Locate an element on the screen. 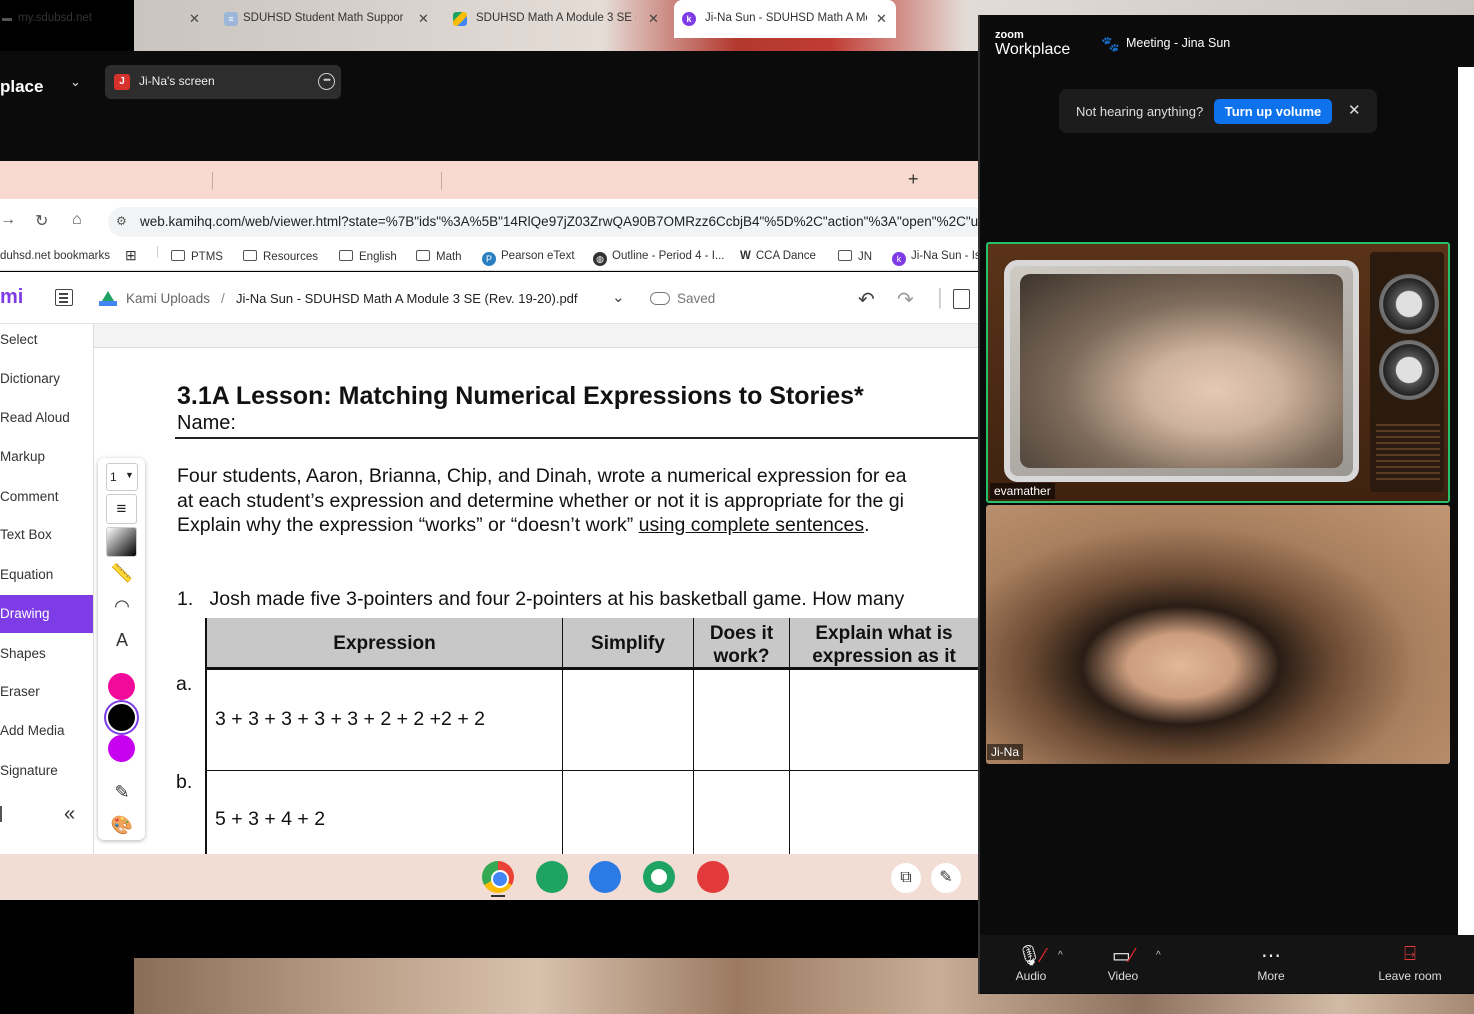 This screenshot has width=1474, height=1014. participant-name: evamather is located at coordinates (1022, 491).